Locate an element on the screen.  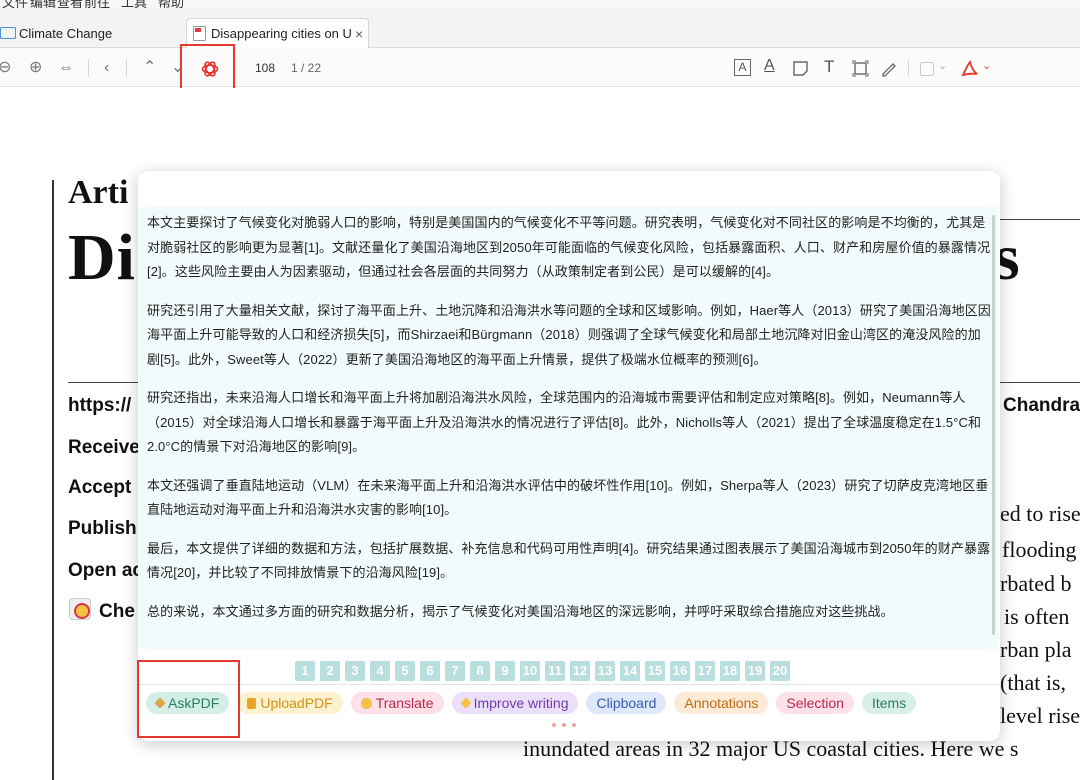
body-line: level rise is located at coordinates (1040, 715).